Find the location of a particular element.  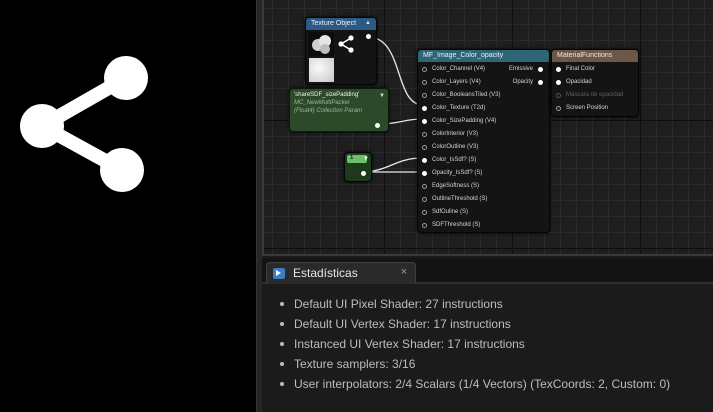

input-pin-row: Opacidad is located at coordinates (574, 82).